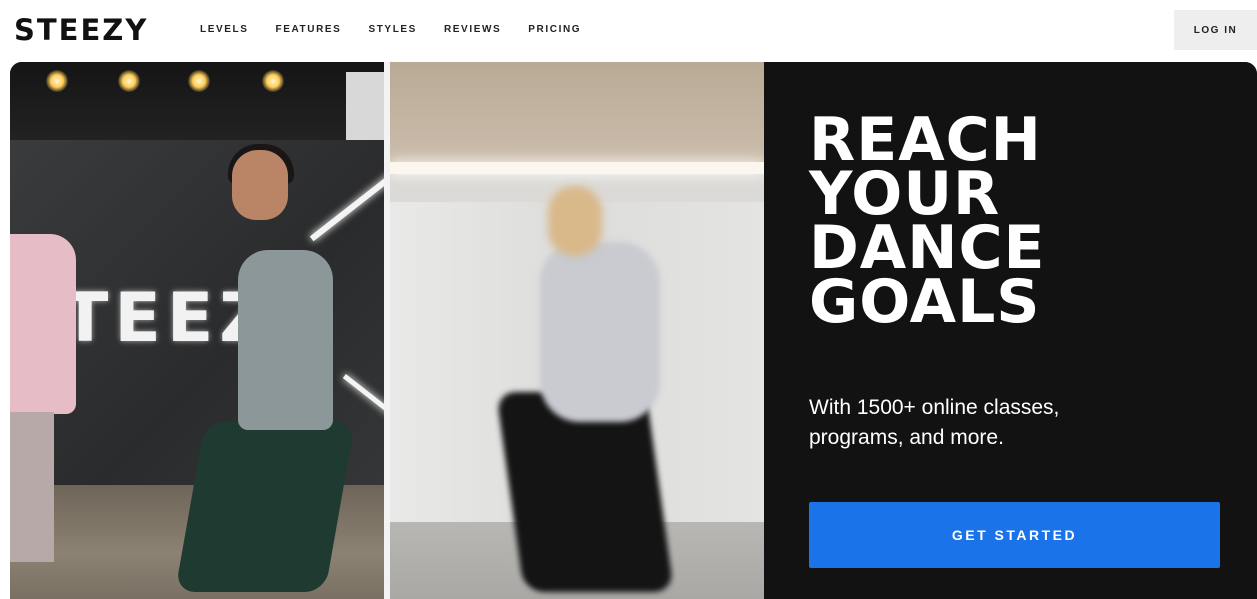 Image resolution: width=1257 pixels, height=599 pixels. I want to click on subtext-line: With 1500+ online classes,, so click(934, 407).